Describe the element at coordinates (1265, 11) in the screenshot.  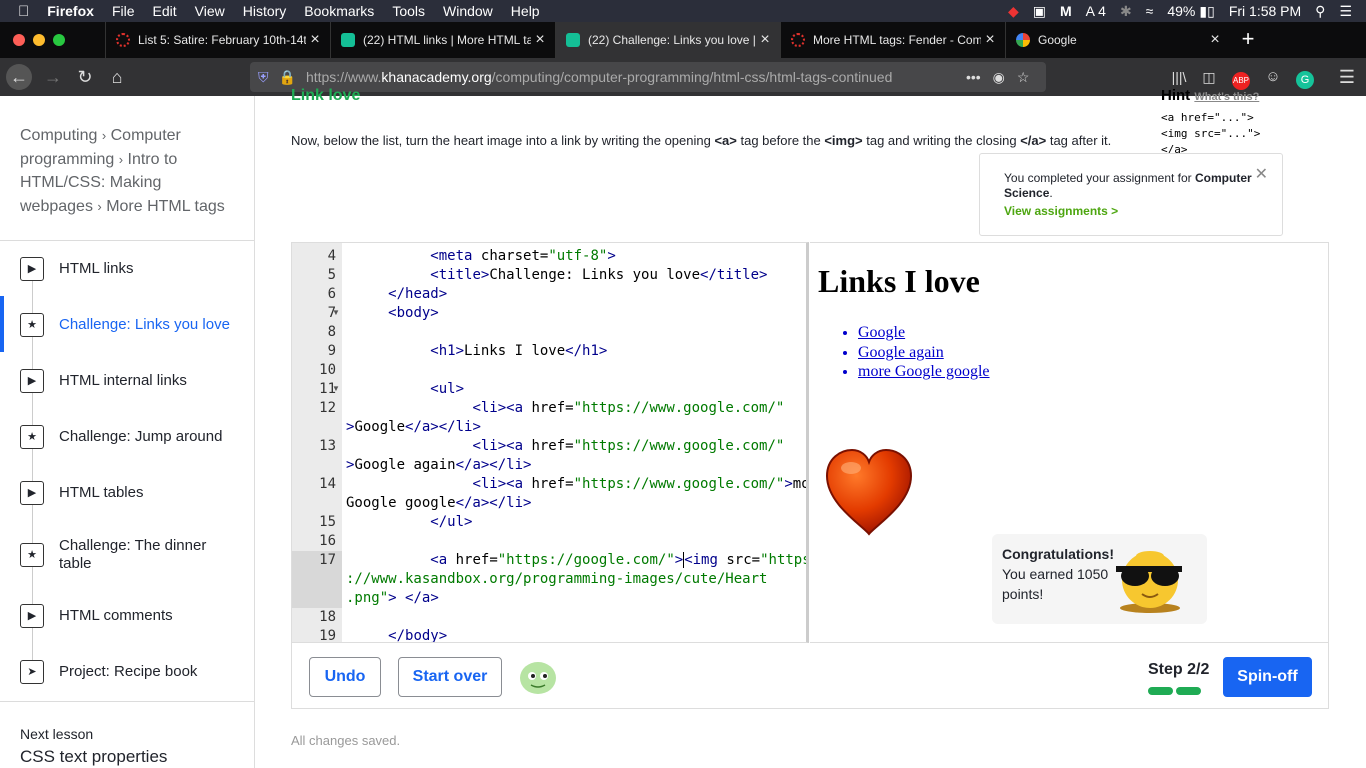
I see `clock: Fri 1:58 PM` at that location.